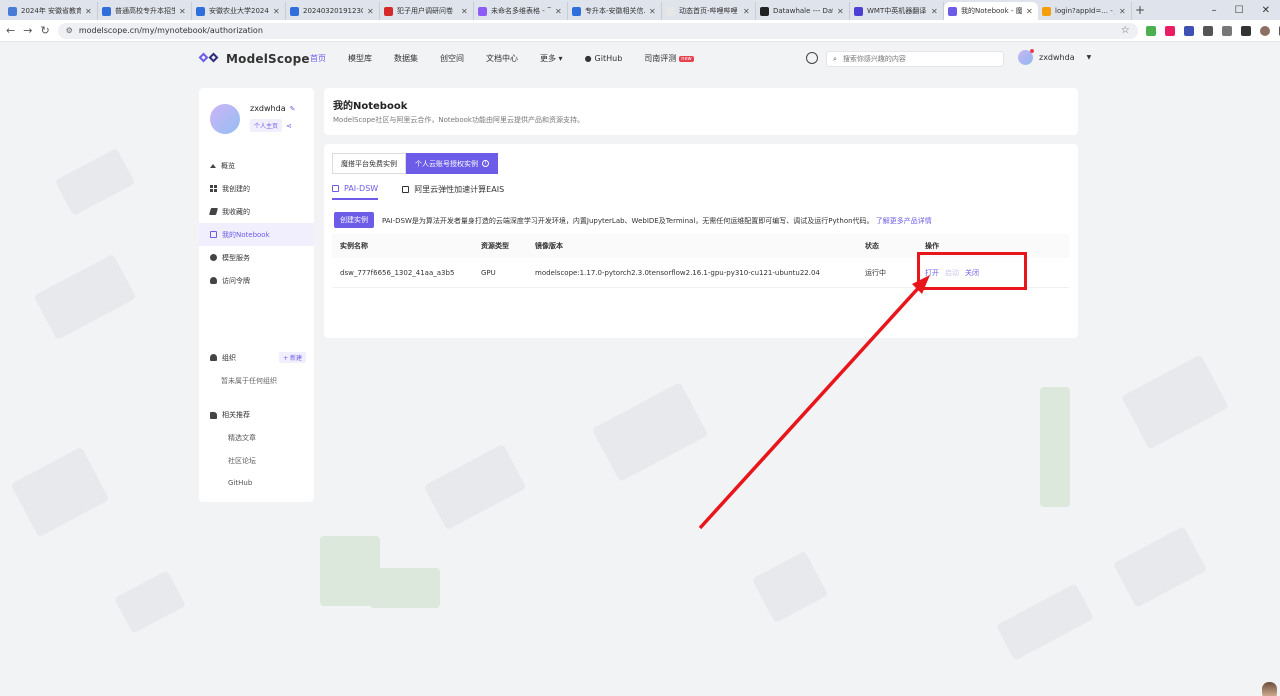 This screenshot has height=696, width=1280. What do you see at coordinates (213, 165) in the screenshot?
I see `home-icon` at bounding box center [213, 165].